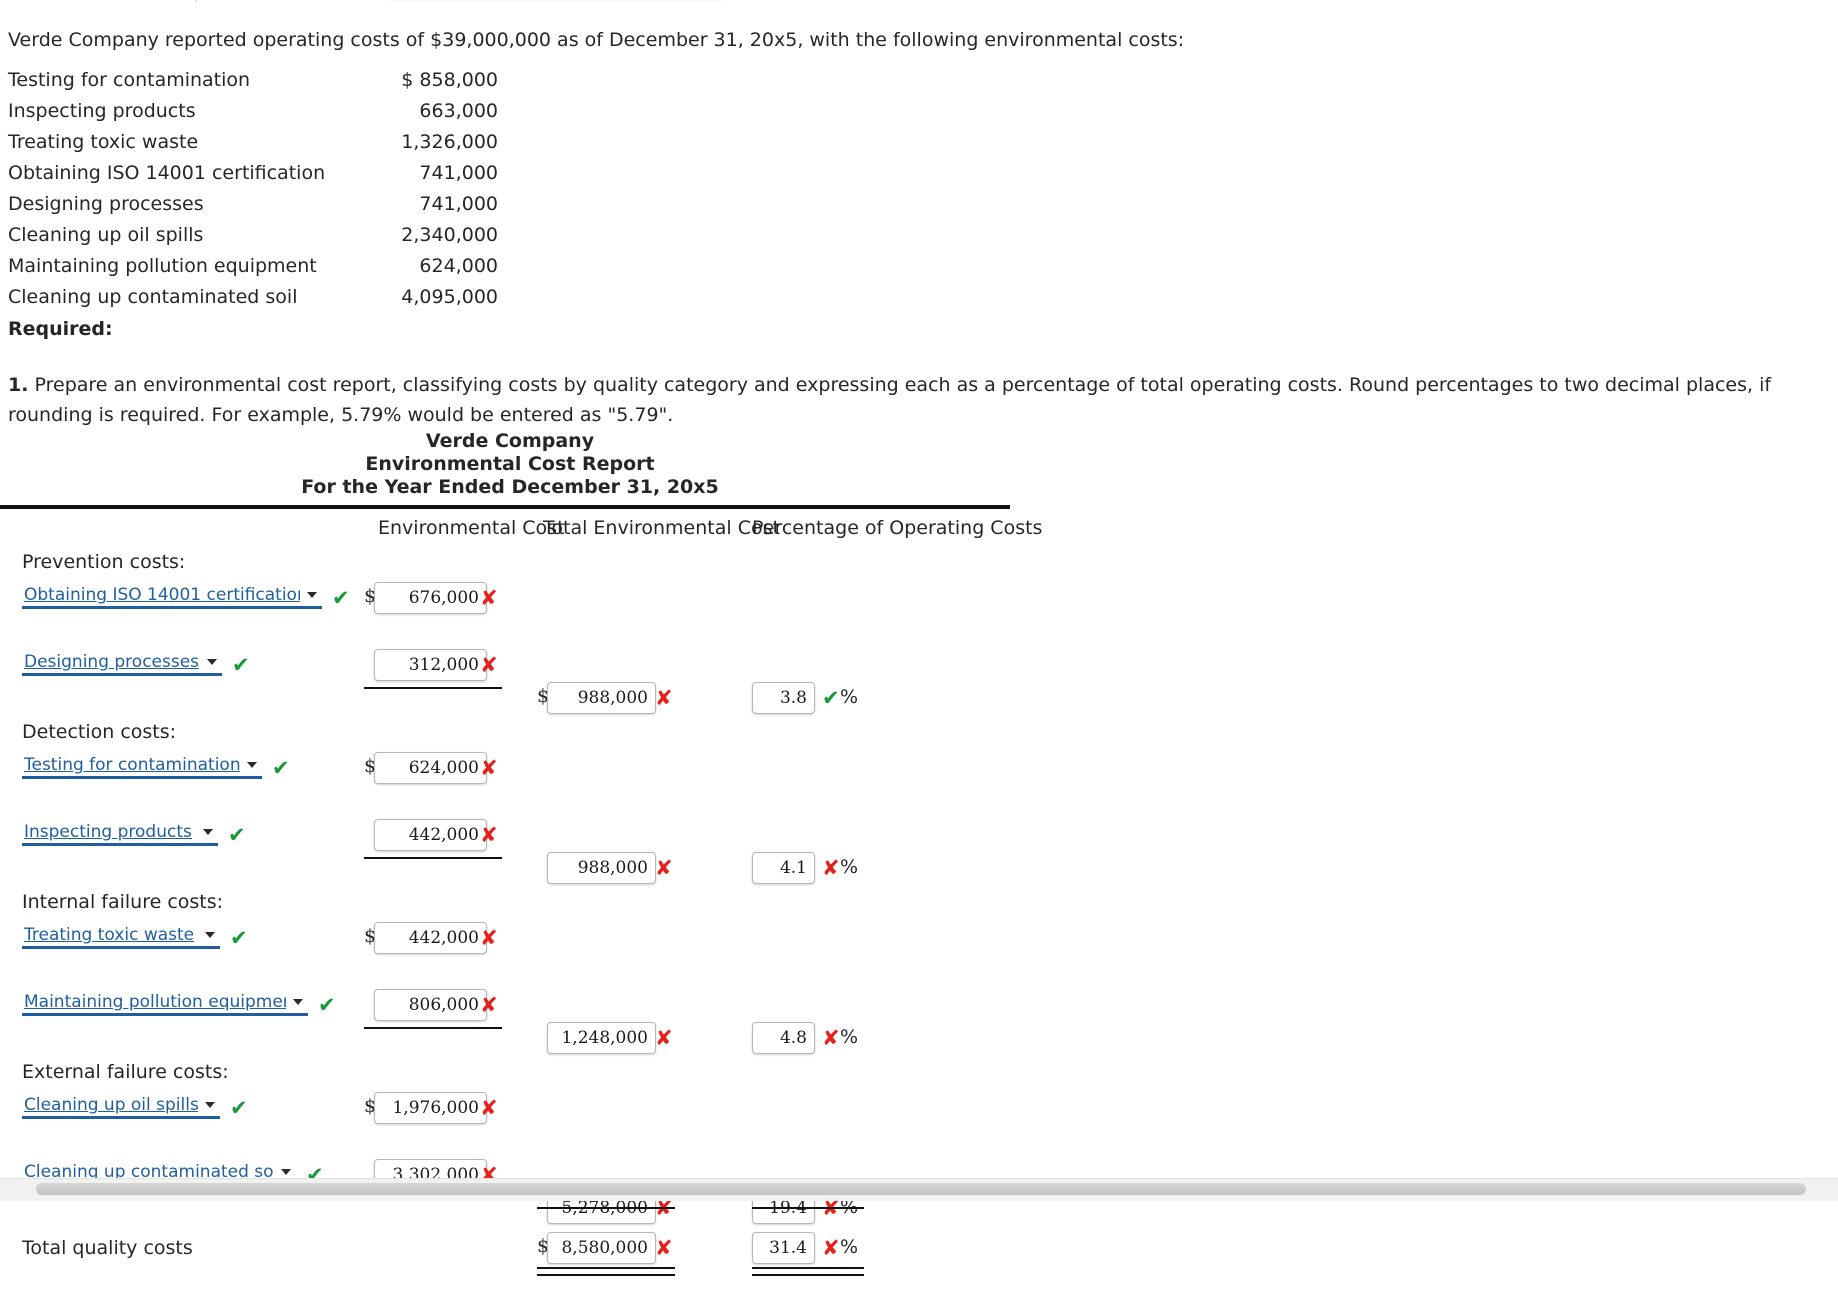 Image resolution: width=1838 pixels, height=1291 pixels. I want to click on cost-amount: 663,000, so click(458, 111).